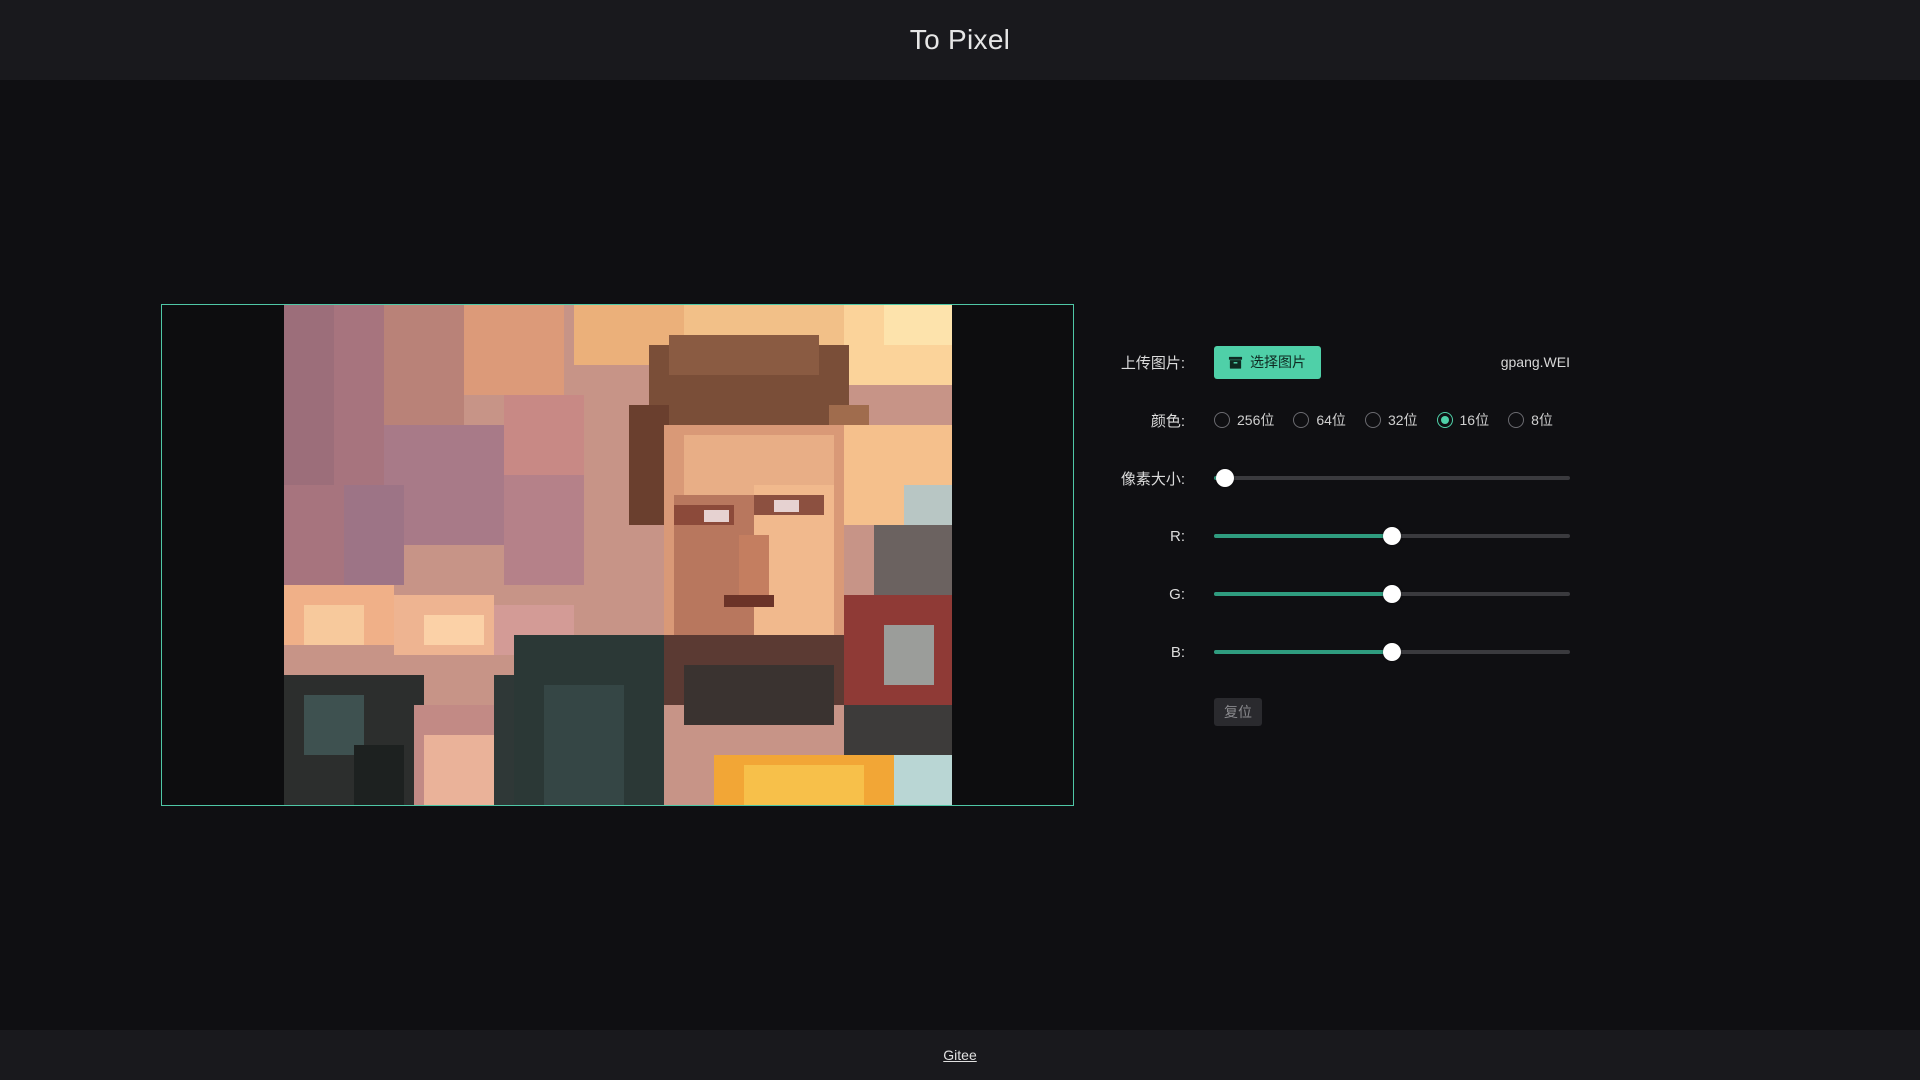  What do you see at coordinates (1177, 594) in the screenshot?
I see `g-label: G:` at bounding box center [1177, 594].